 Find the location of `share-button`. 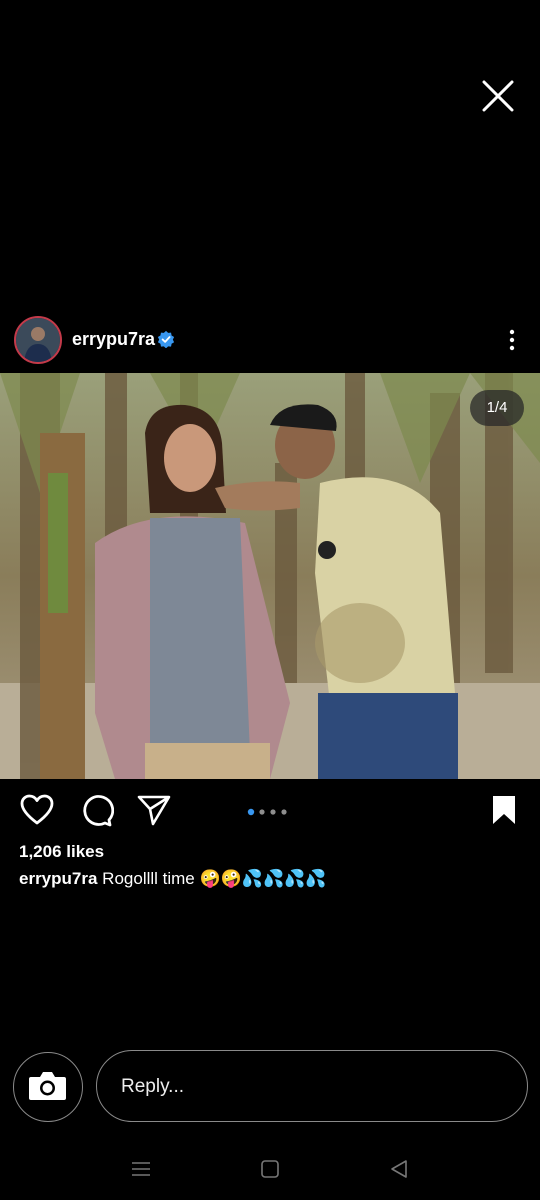

share-button is located at coordinates (154, 810).